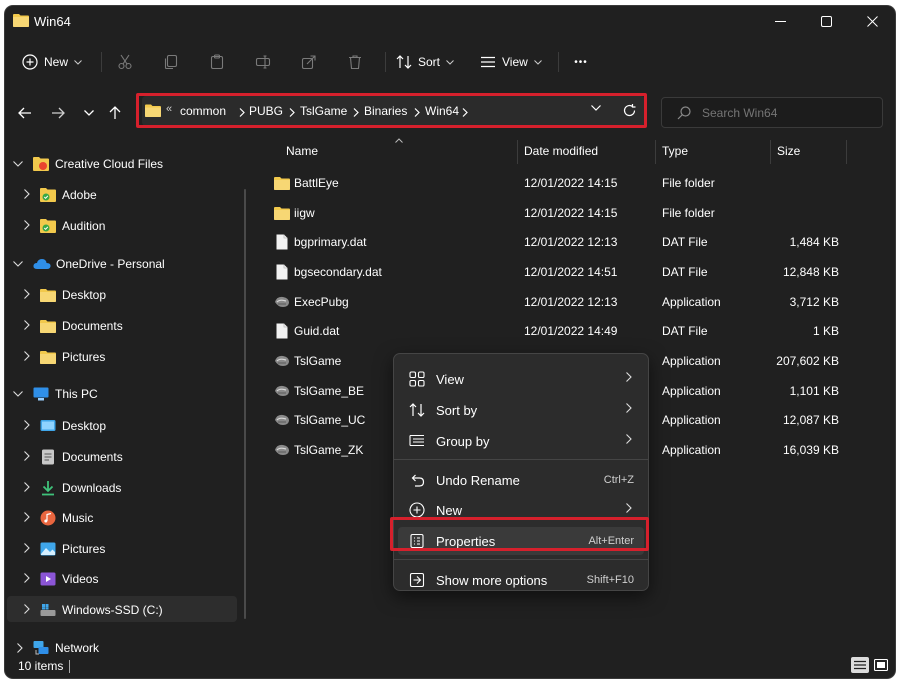  I want to click on menu-item-sort-by: Sort by, so click(521, 410).